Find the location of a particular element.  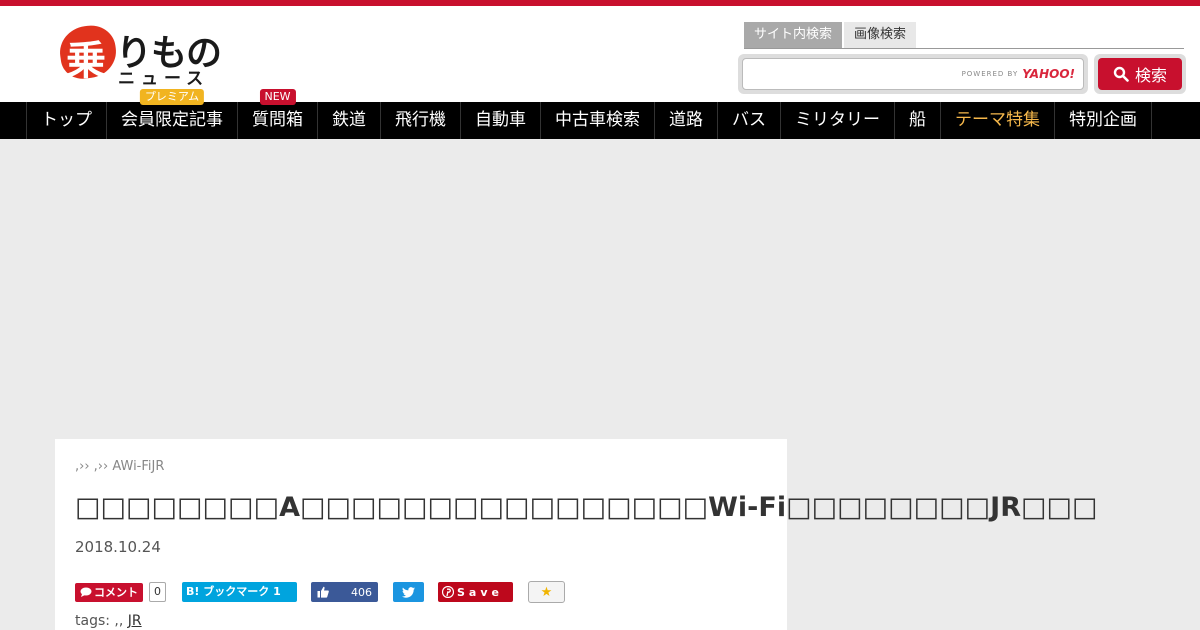

search-input: POWERED BY YAHOO! is located at coordinates (913, 74).